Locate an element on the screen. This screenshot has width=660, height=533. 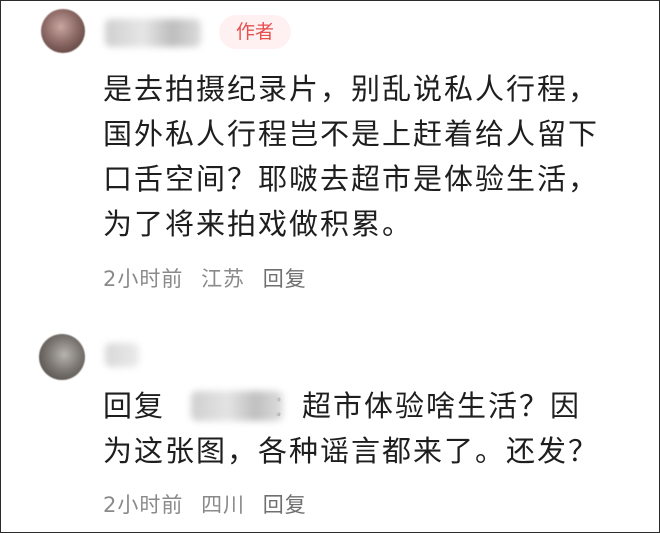
reply-prefix: 回复 is located at coordinates (134, 406).